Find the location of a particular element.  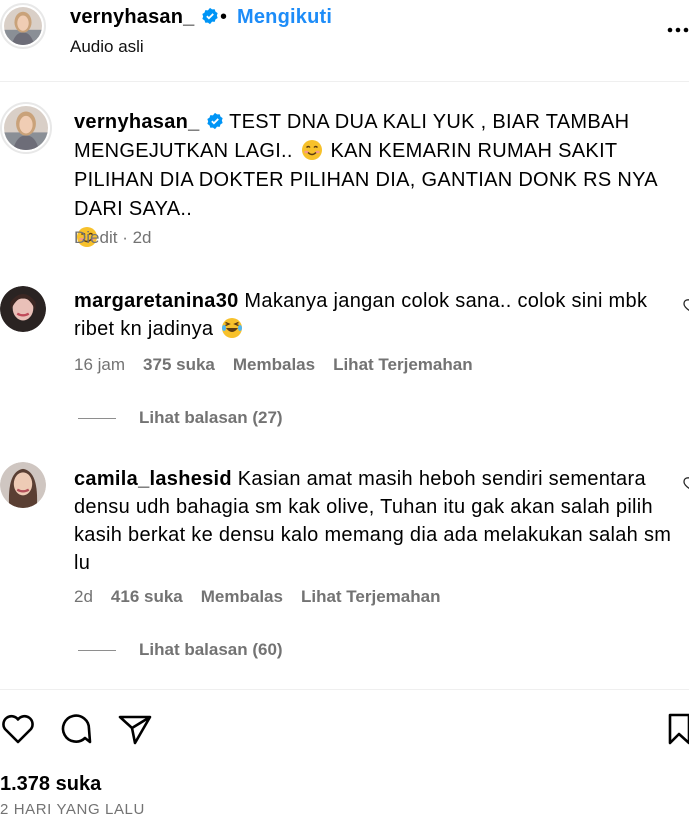

caption-meta: Diedit · 2d is located at coordinates (113, 238).